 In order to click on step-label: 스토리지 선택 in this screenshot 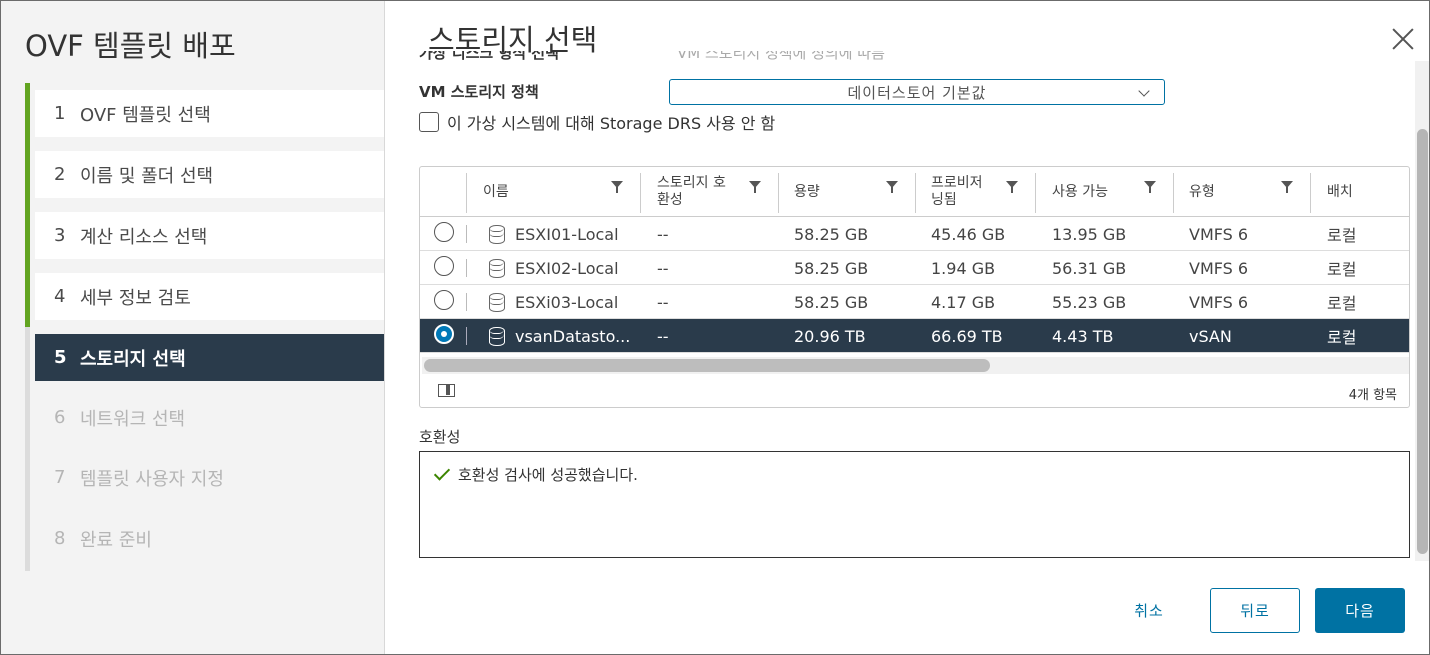, I will do `click(133, 359)`.